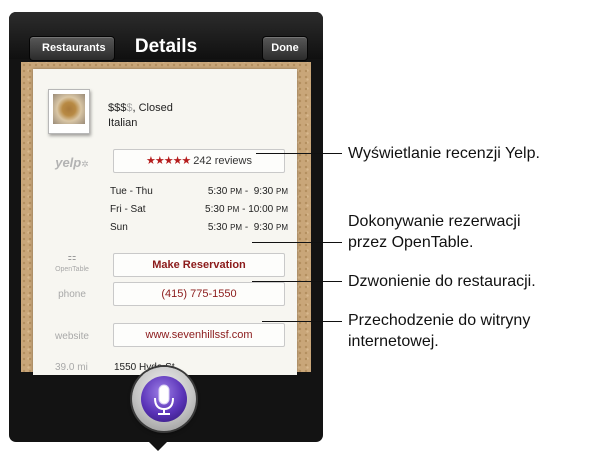 Image resolution: width=595 pixels, height=456 pixels. What do you see at coordinates (444, 153) in the screenshot?
I see `callout-yelp: Wyświetlanie recenzji Yelp.` at bounding box center [444, 153].